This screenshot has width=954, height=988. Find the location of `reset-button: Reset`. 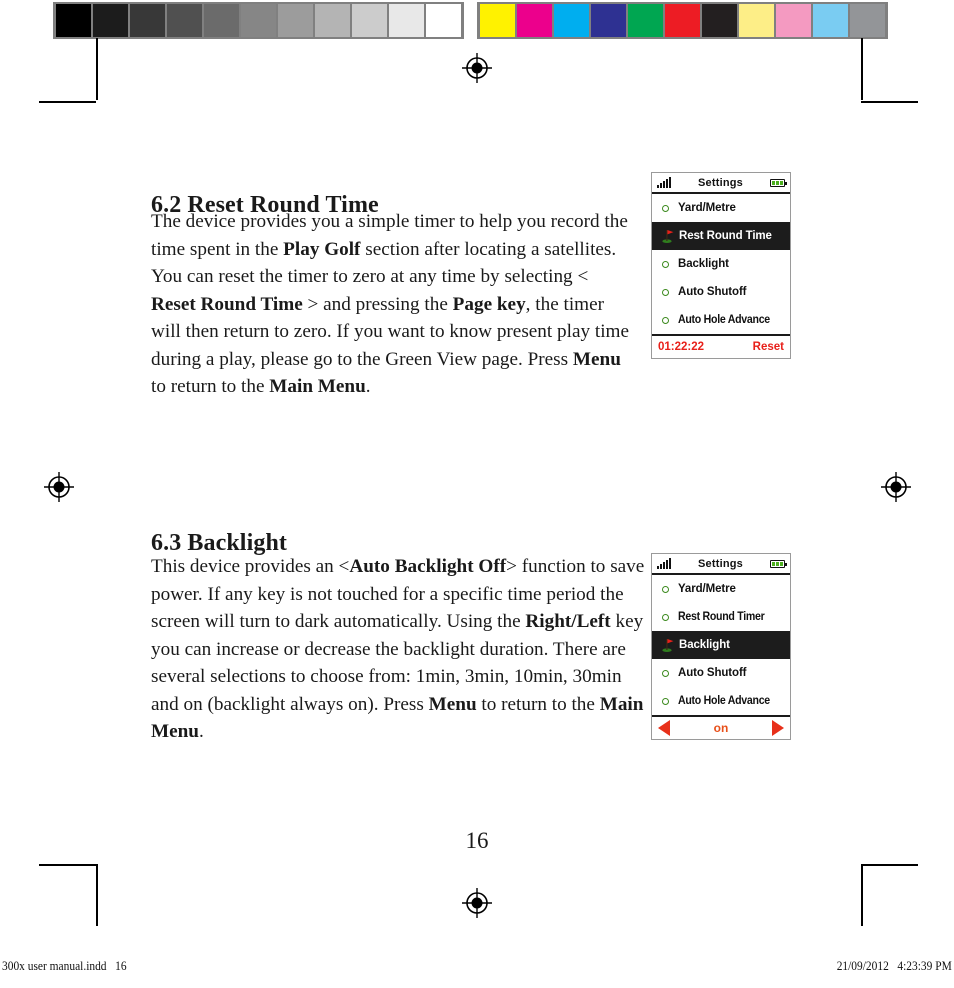

reset-button: Reset is located at coordinates (768, 347).